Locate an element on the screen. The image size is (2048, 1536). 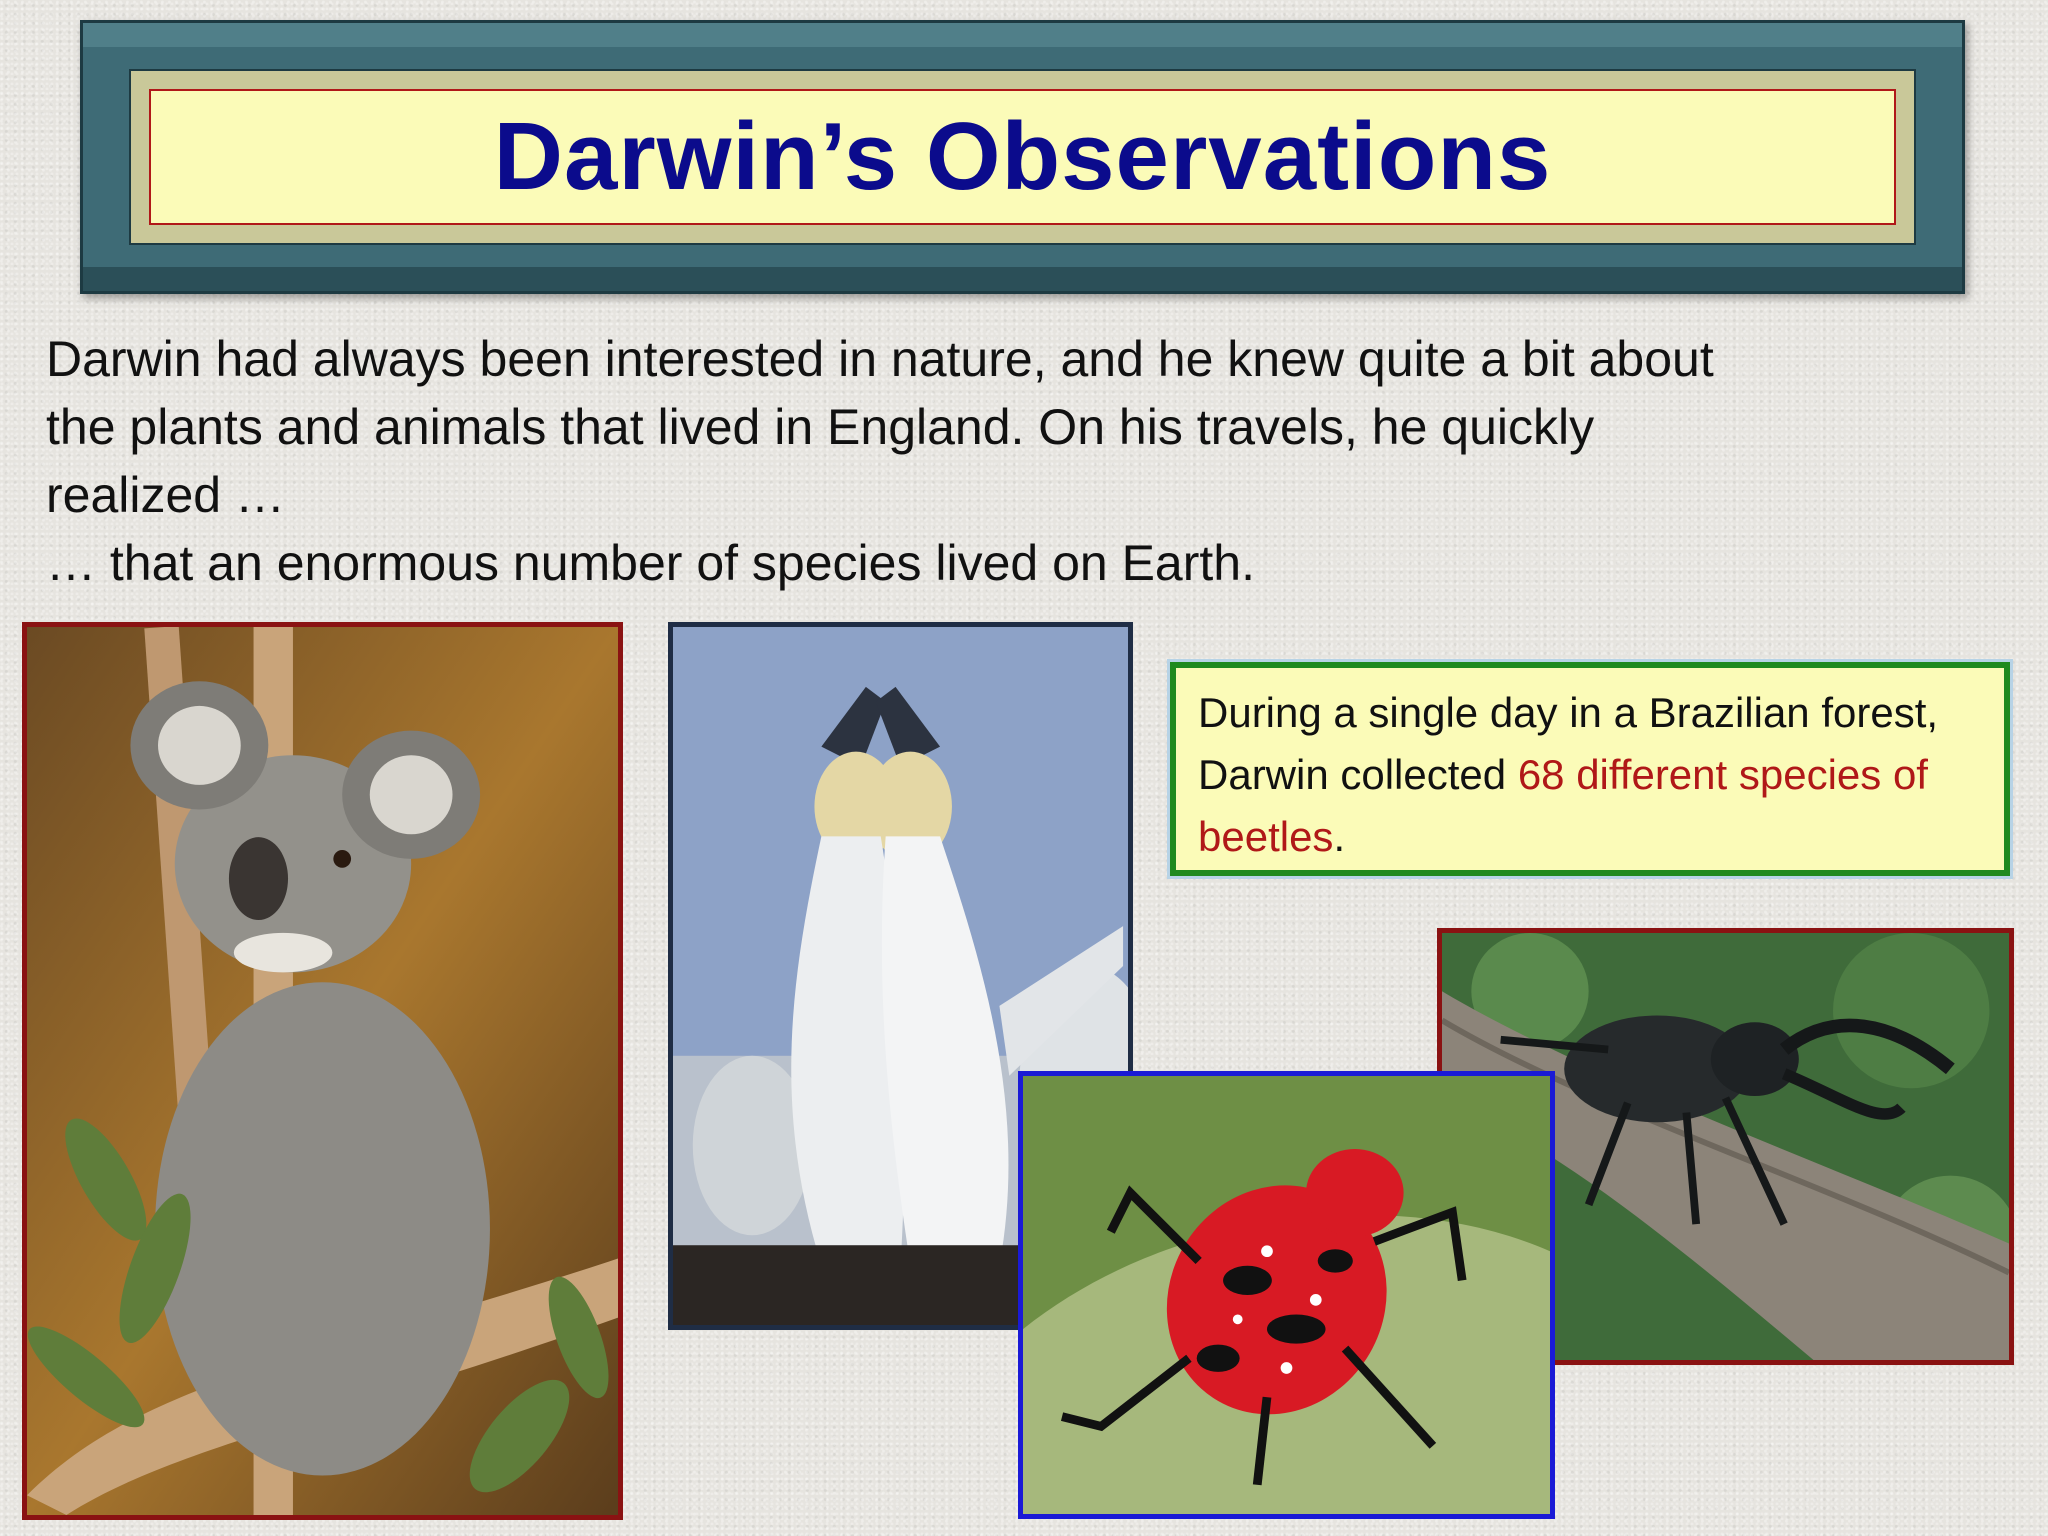
page-title: Darwin’s Observations is located at coordinates (1022, 156).